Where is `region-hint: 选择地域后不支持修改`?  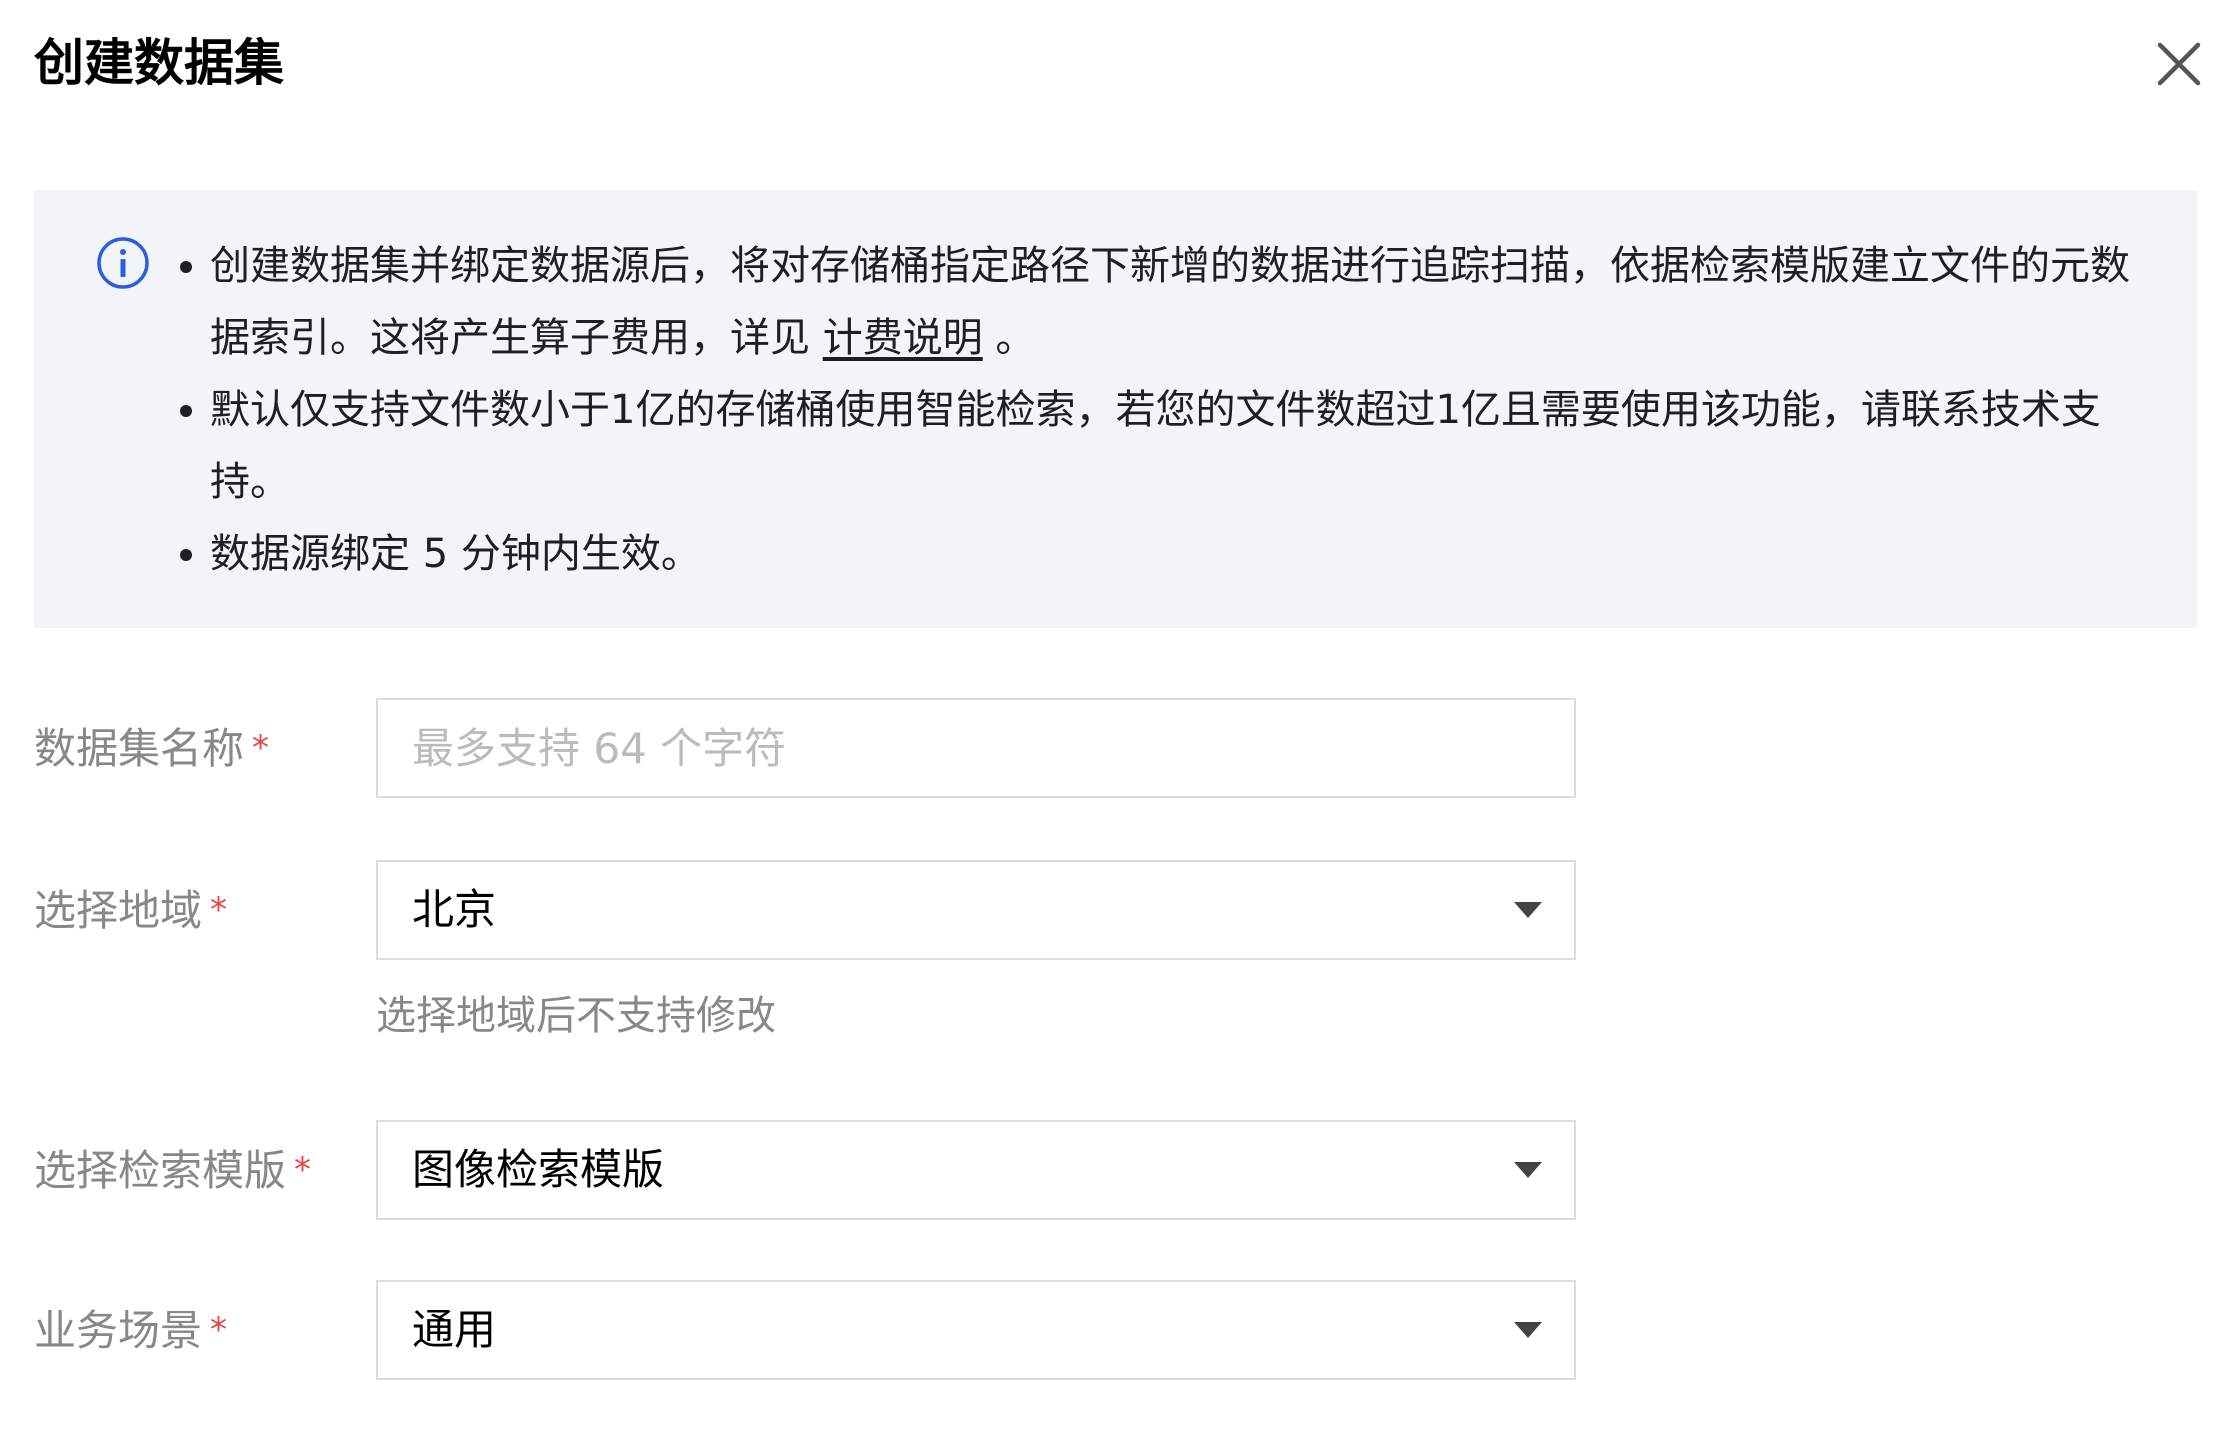 region-hint: 选择地域后不支持修改 is located at coordinates (576, 1016).